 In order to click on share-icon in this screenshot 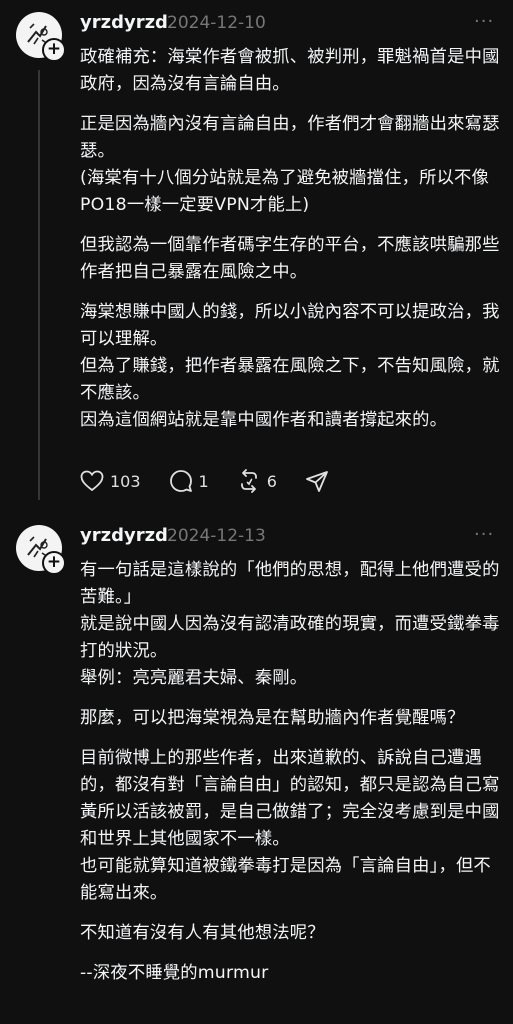, I will do `click(317, 481)`.